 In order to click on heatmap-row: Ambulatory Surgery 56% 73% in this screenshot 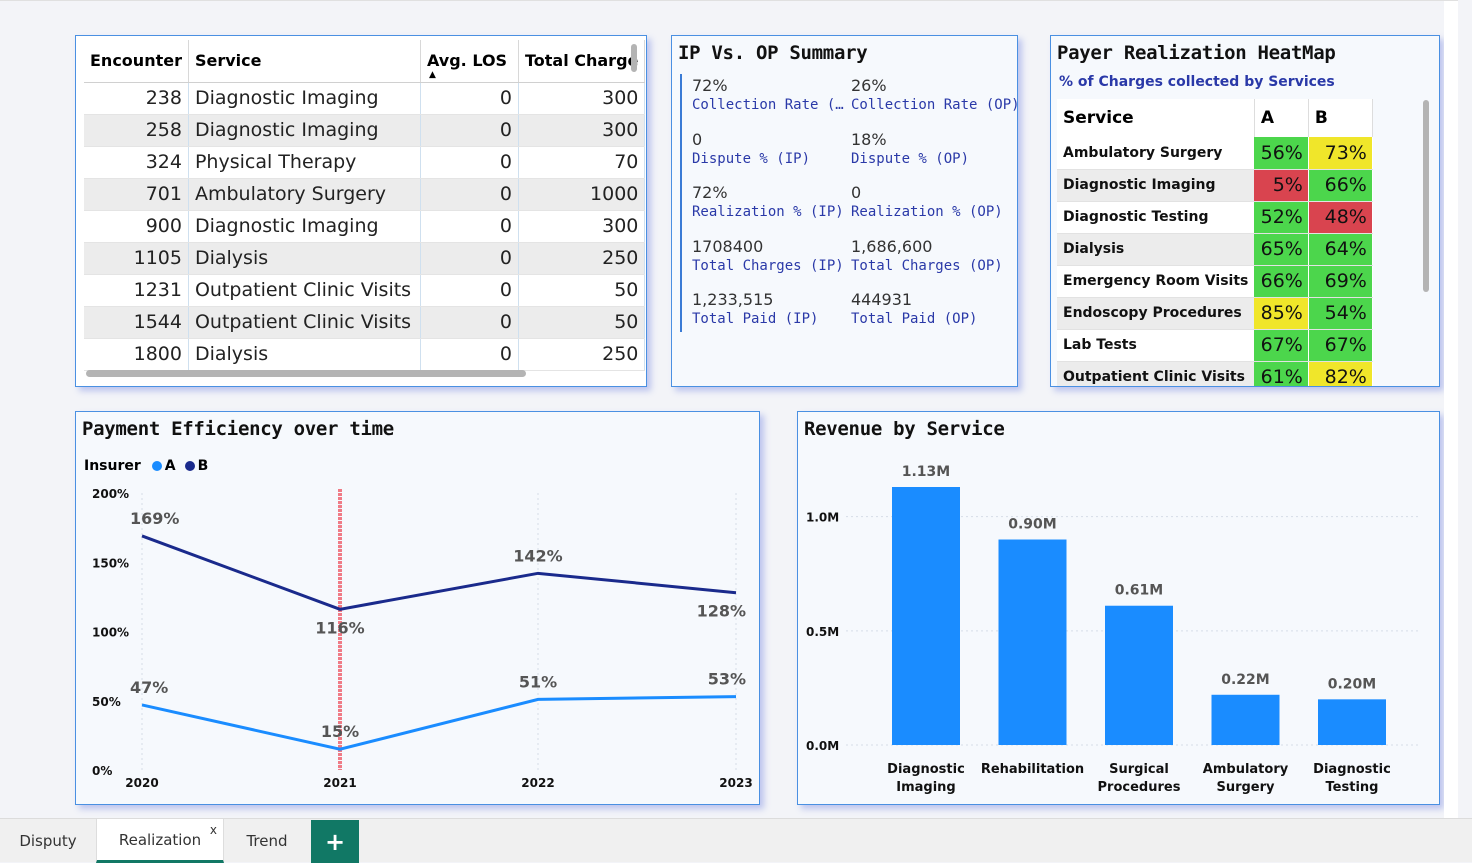, I will do `click(1215, 153)`.